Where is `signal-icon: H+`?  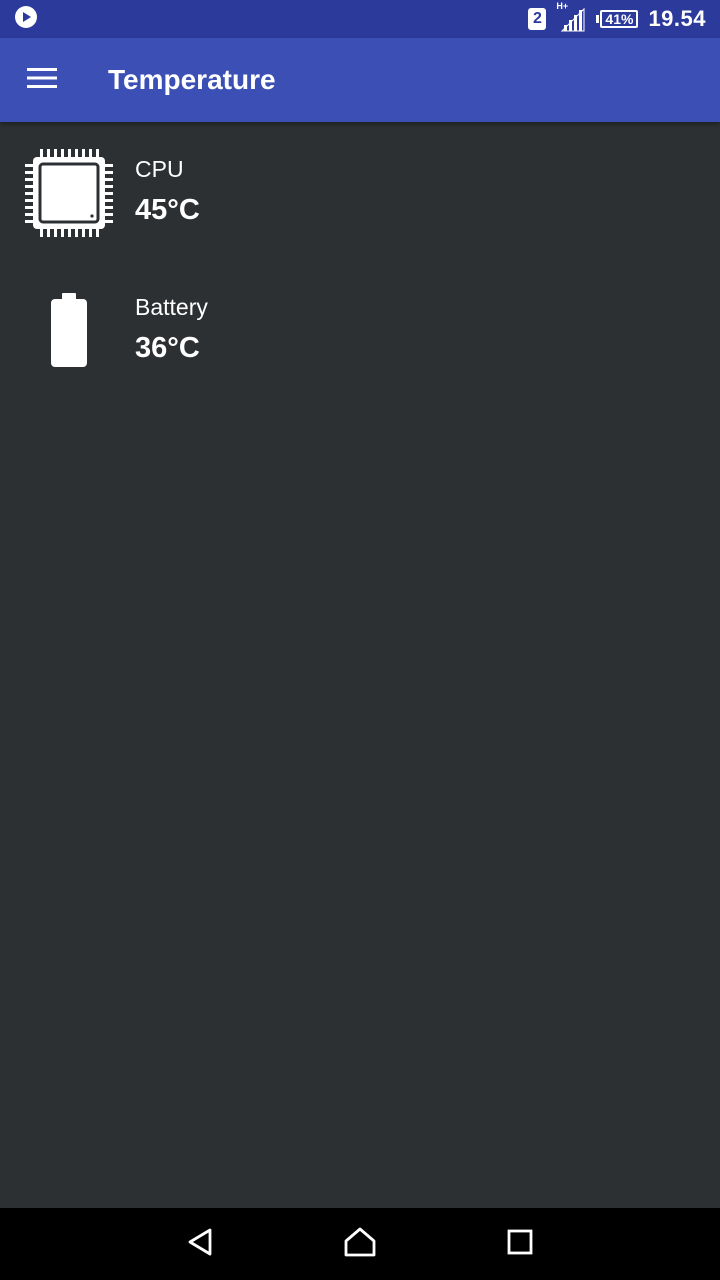 signal-icon: H+ is located at coordinates (571, 17).